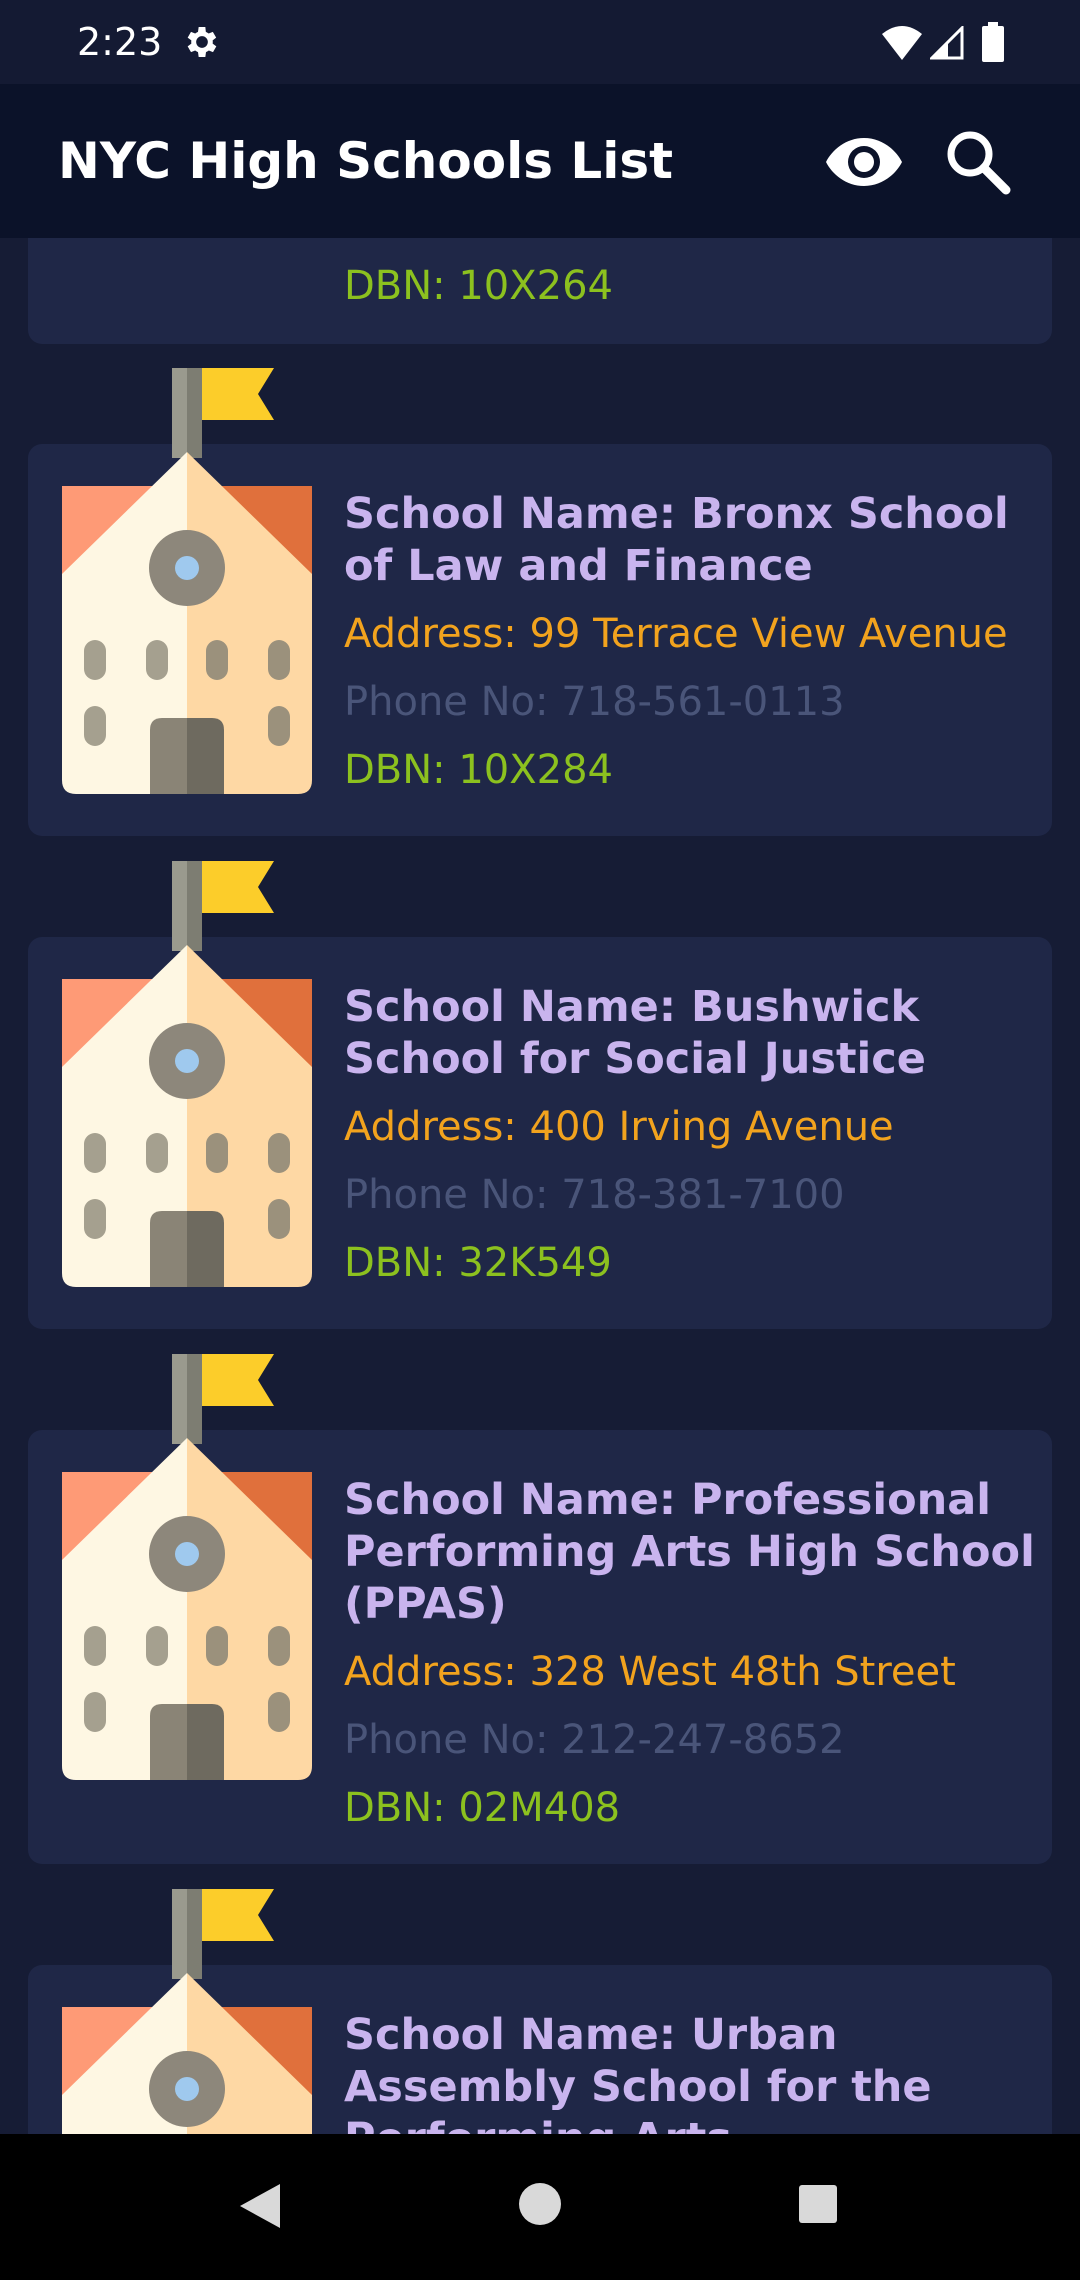 This screenshot has width=1080, height=2280. What do you see at coordinates (366, 161) in the screenshot?
I see `app-title: NYC High Schools List` at bounding box center [366, 161].